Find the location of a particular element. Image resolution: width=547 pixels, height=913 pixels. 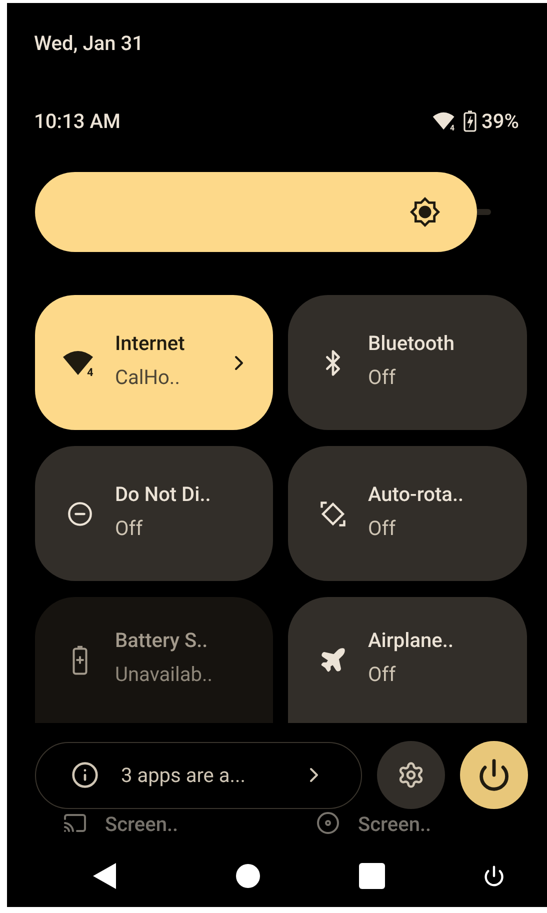

battery-charging-icon is located at coordinates (469, 121).